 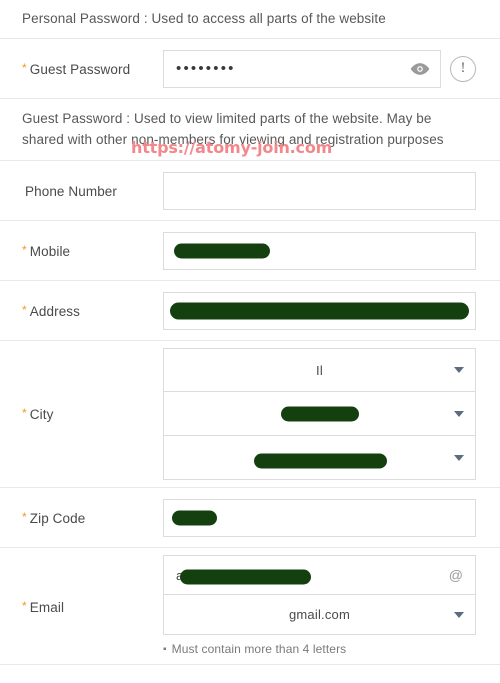 I want to click on zip-code-redaction, so click(x=194, y=517).